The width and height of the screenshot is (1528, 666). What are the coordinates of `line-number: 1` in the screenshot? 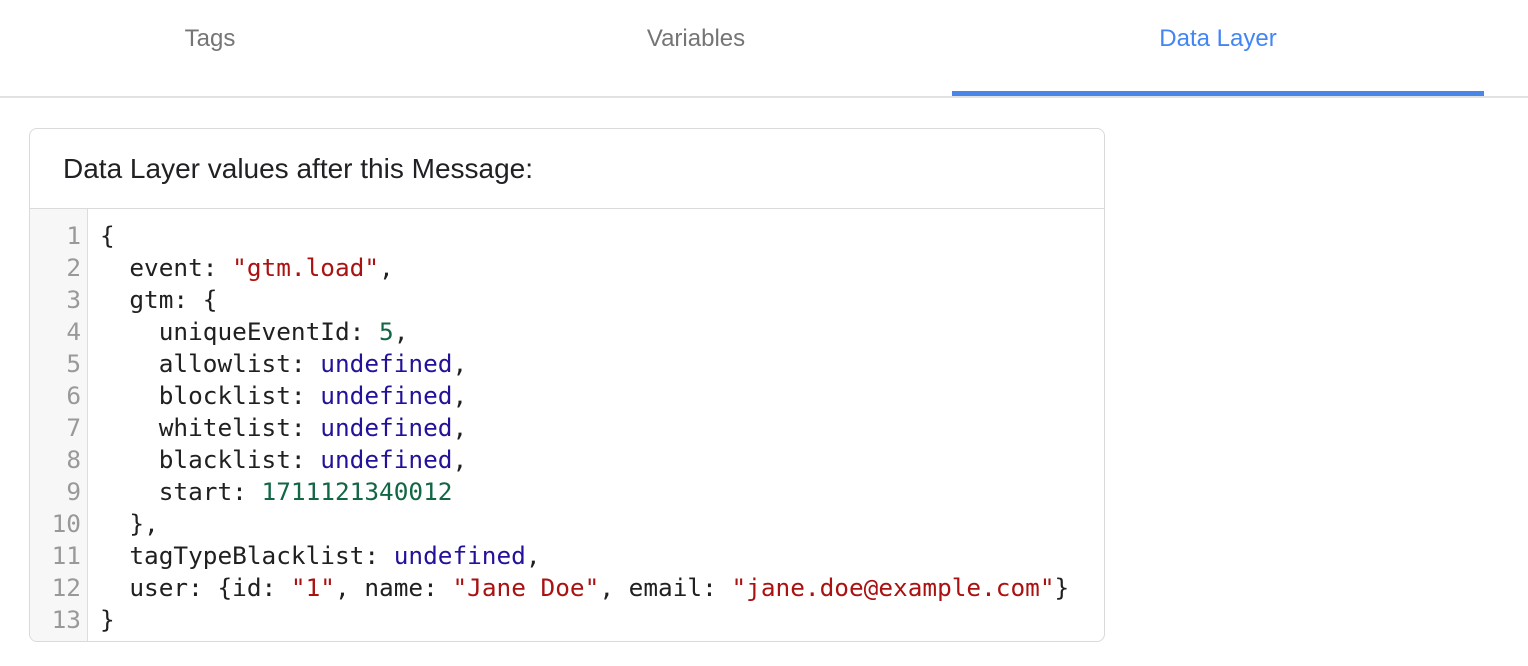 It's located at (73, 235).